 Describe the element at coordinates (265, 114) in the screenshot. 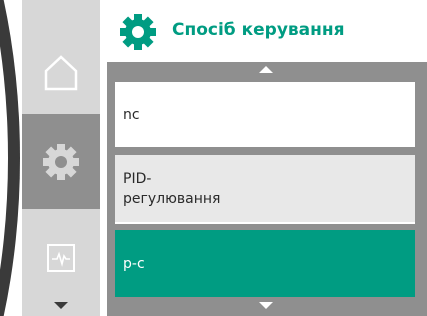

I see `option-nc: nc` at that location.